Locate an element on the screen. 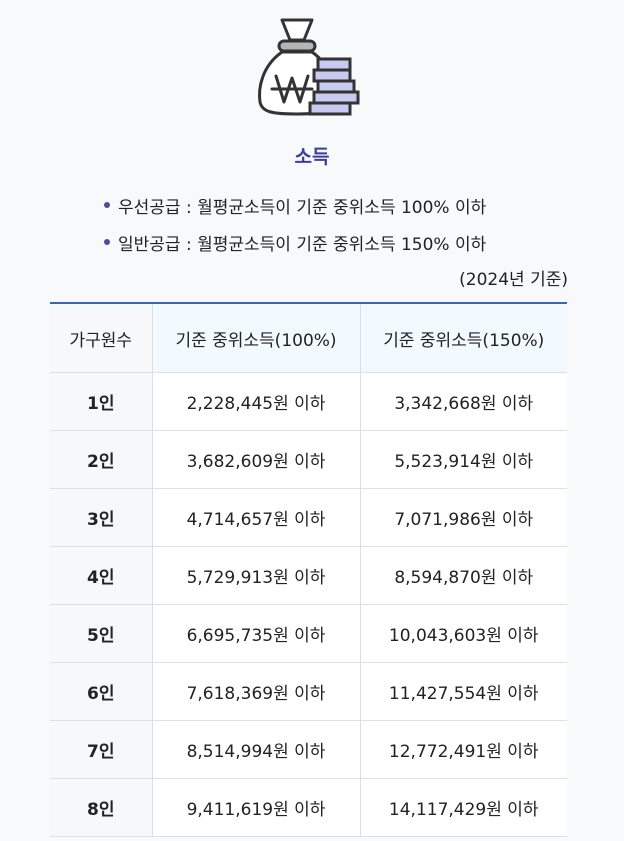 The width and height of the screenshot is (624, 841). income-150-cell: 11,427,554원 이하 is located at coordinates (463, 691).